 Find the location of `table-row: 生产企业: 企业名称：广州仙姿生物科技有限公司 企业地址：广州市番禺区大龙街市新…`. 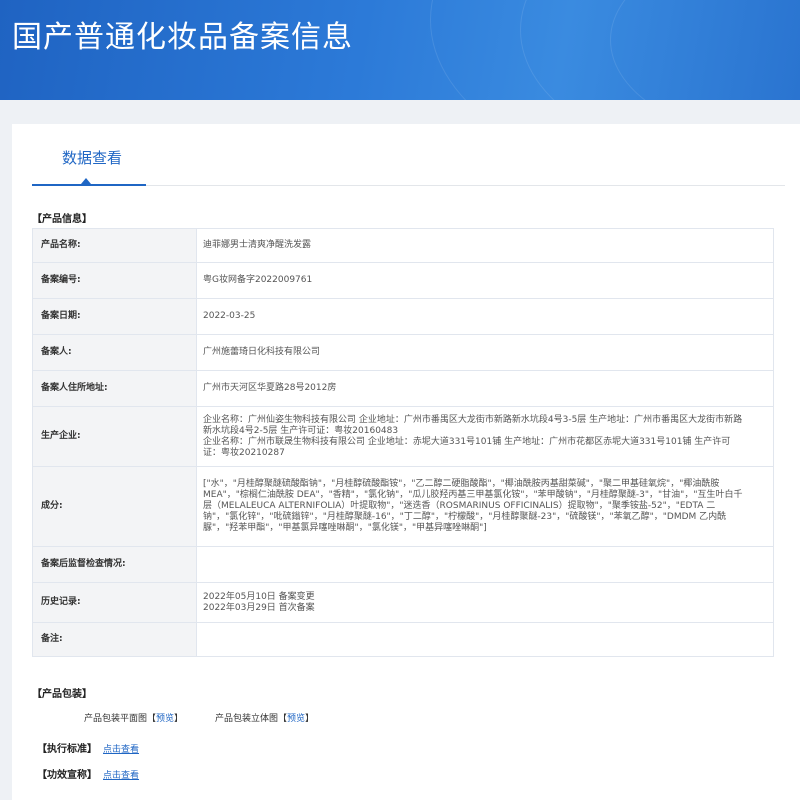

table-row: 生产企业: 企业名称：广州仙姿生物科技有限公司 企业地址：广州市番禺区大龙街市新… is located at coordinates (403, 436).